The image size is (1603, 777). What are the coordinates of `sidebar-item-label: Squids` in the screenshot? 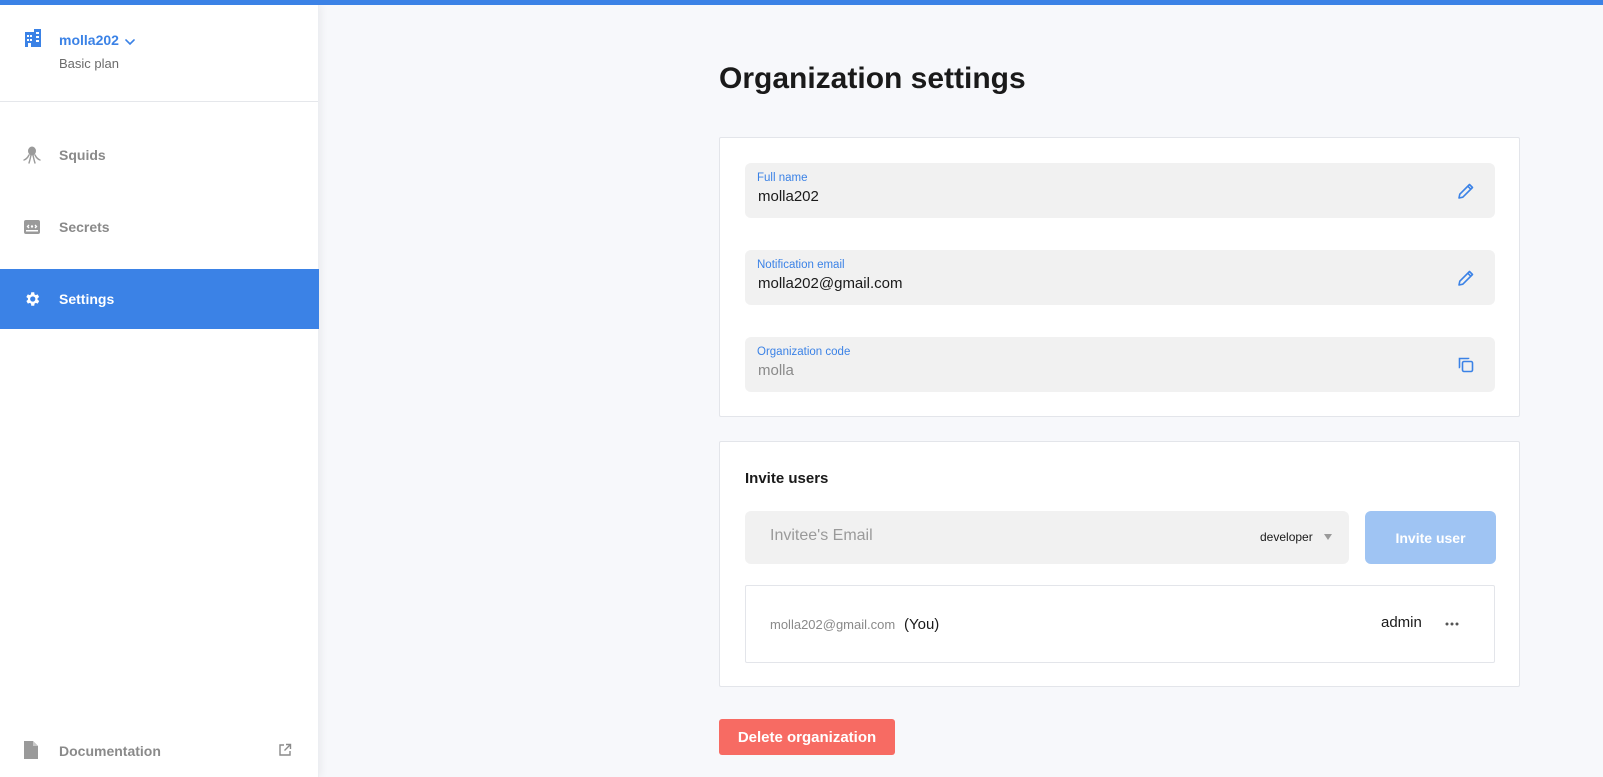 It's located at (82, 155).